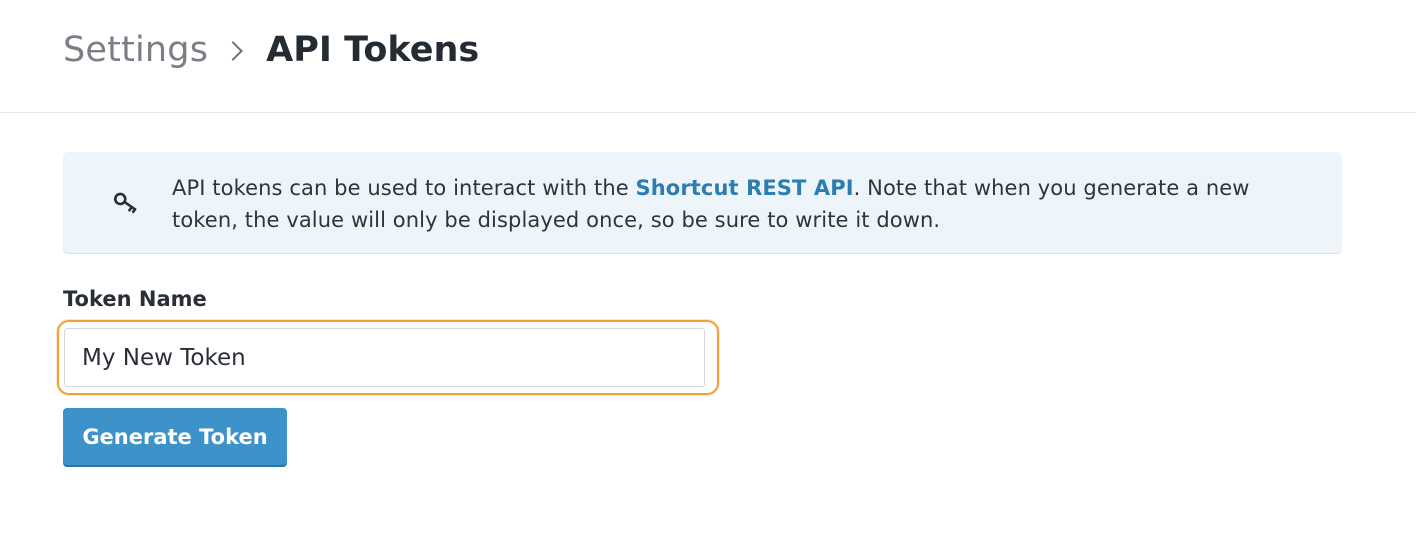 The height and width of the screenshot is (538, 1416). What do you see at coordinates (135, 50) in the screenshot?
I see `breadcrumb-settings-link: Settings` at bounding box center [135, 50].